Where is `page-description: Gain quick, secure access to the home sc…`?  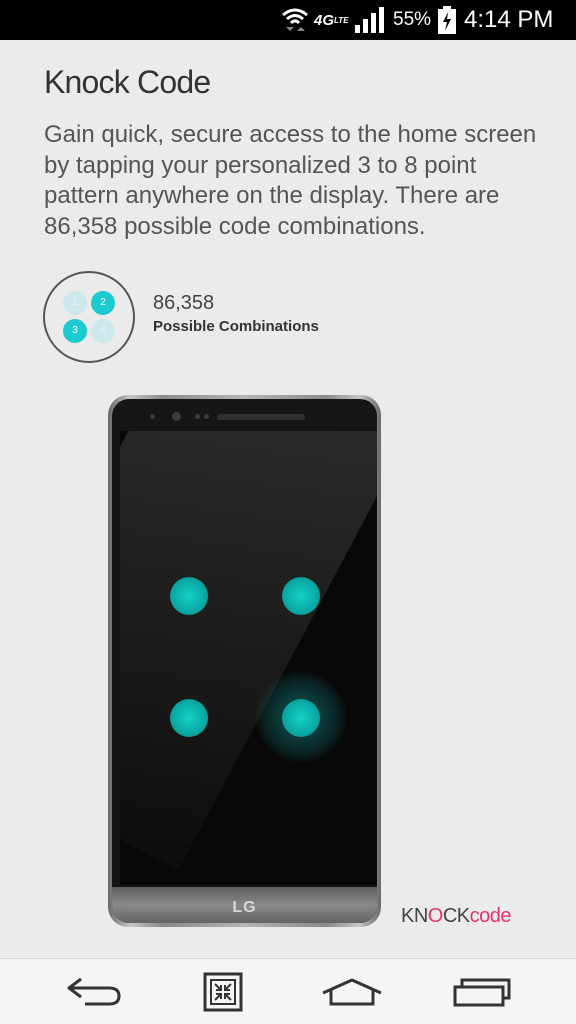 page-description: Gain quick, secure access to the home sc… is located at coordinates (290, 180).